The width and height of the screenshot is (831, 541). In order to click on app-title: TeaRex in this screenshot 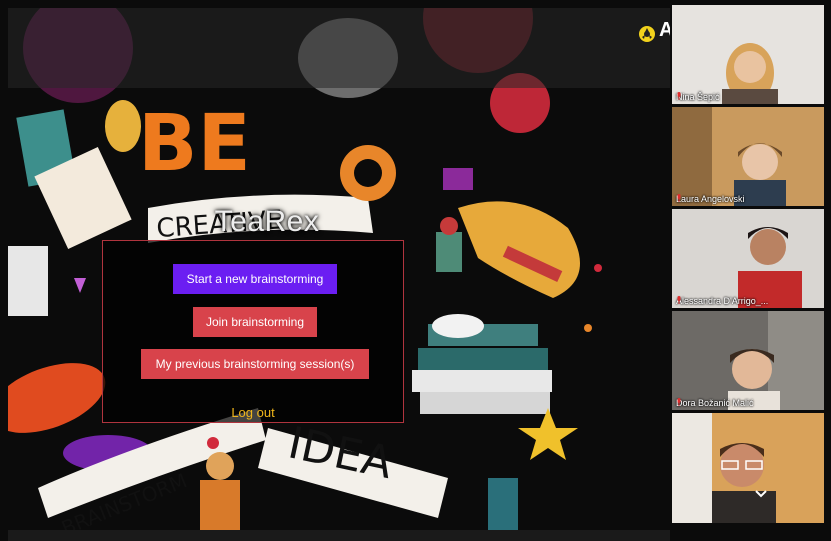, I will do `click(267, 221)`.